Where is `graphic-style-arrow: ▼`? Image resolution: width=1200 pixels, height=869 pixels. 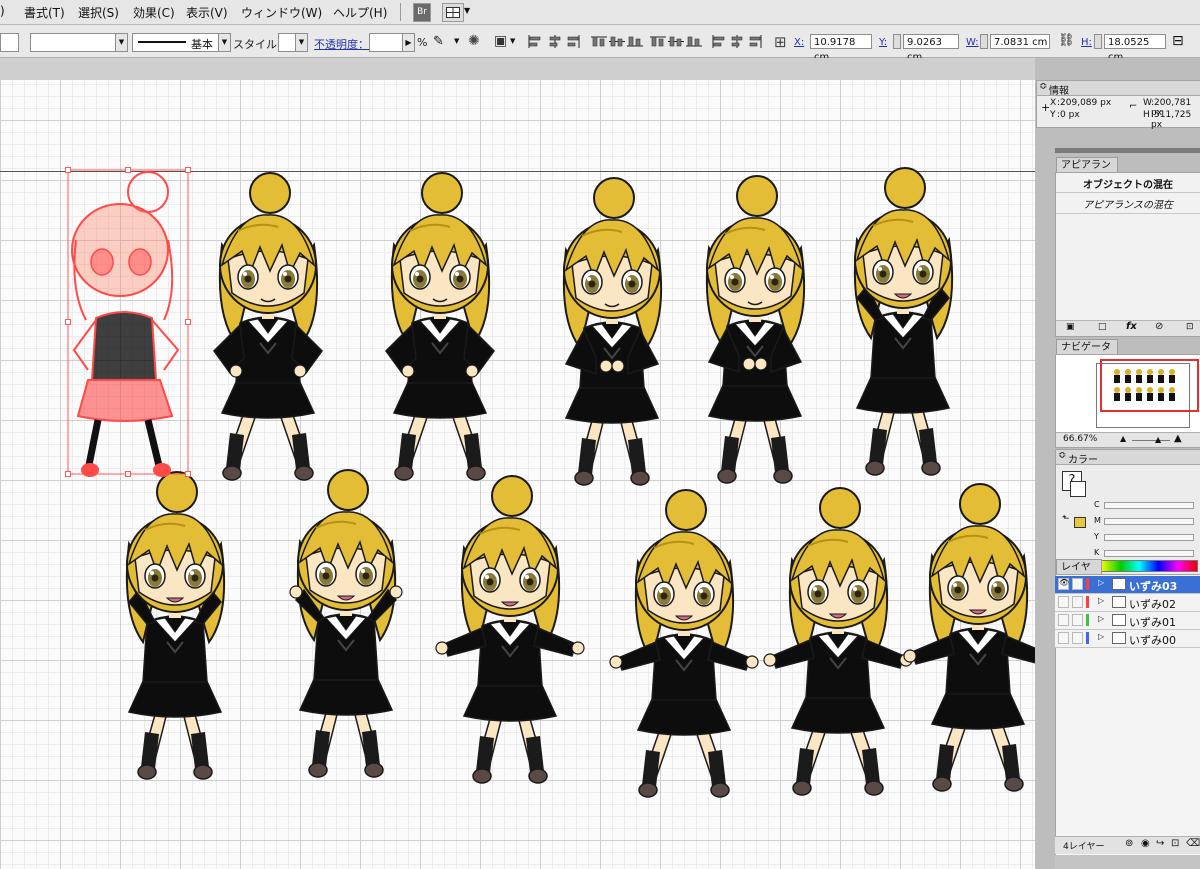
graphic-style-arrow: ▼ is located at coordinates (301, 42).